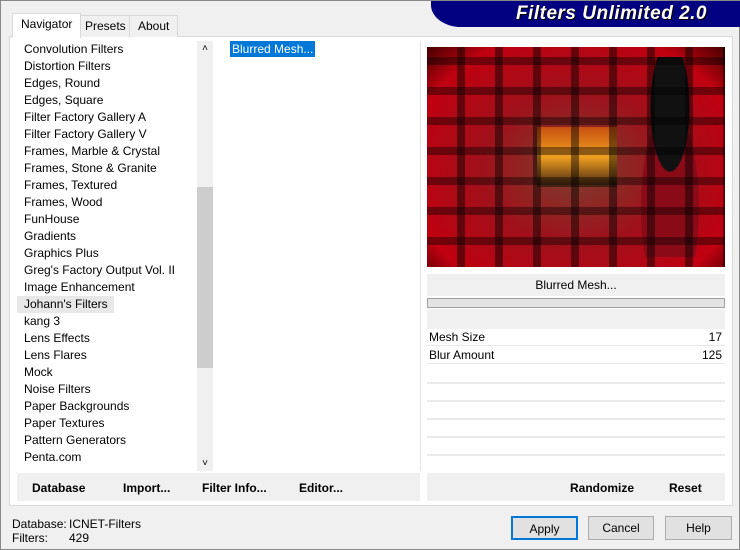 This screenshot has height=550, width=740. Describe the element at coordinates (576, 319) in the screenshot. I see `param-header` at that location.